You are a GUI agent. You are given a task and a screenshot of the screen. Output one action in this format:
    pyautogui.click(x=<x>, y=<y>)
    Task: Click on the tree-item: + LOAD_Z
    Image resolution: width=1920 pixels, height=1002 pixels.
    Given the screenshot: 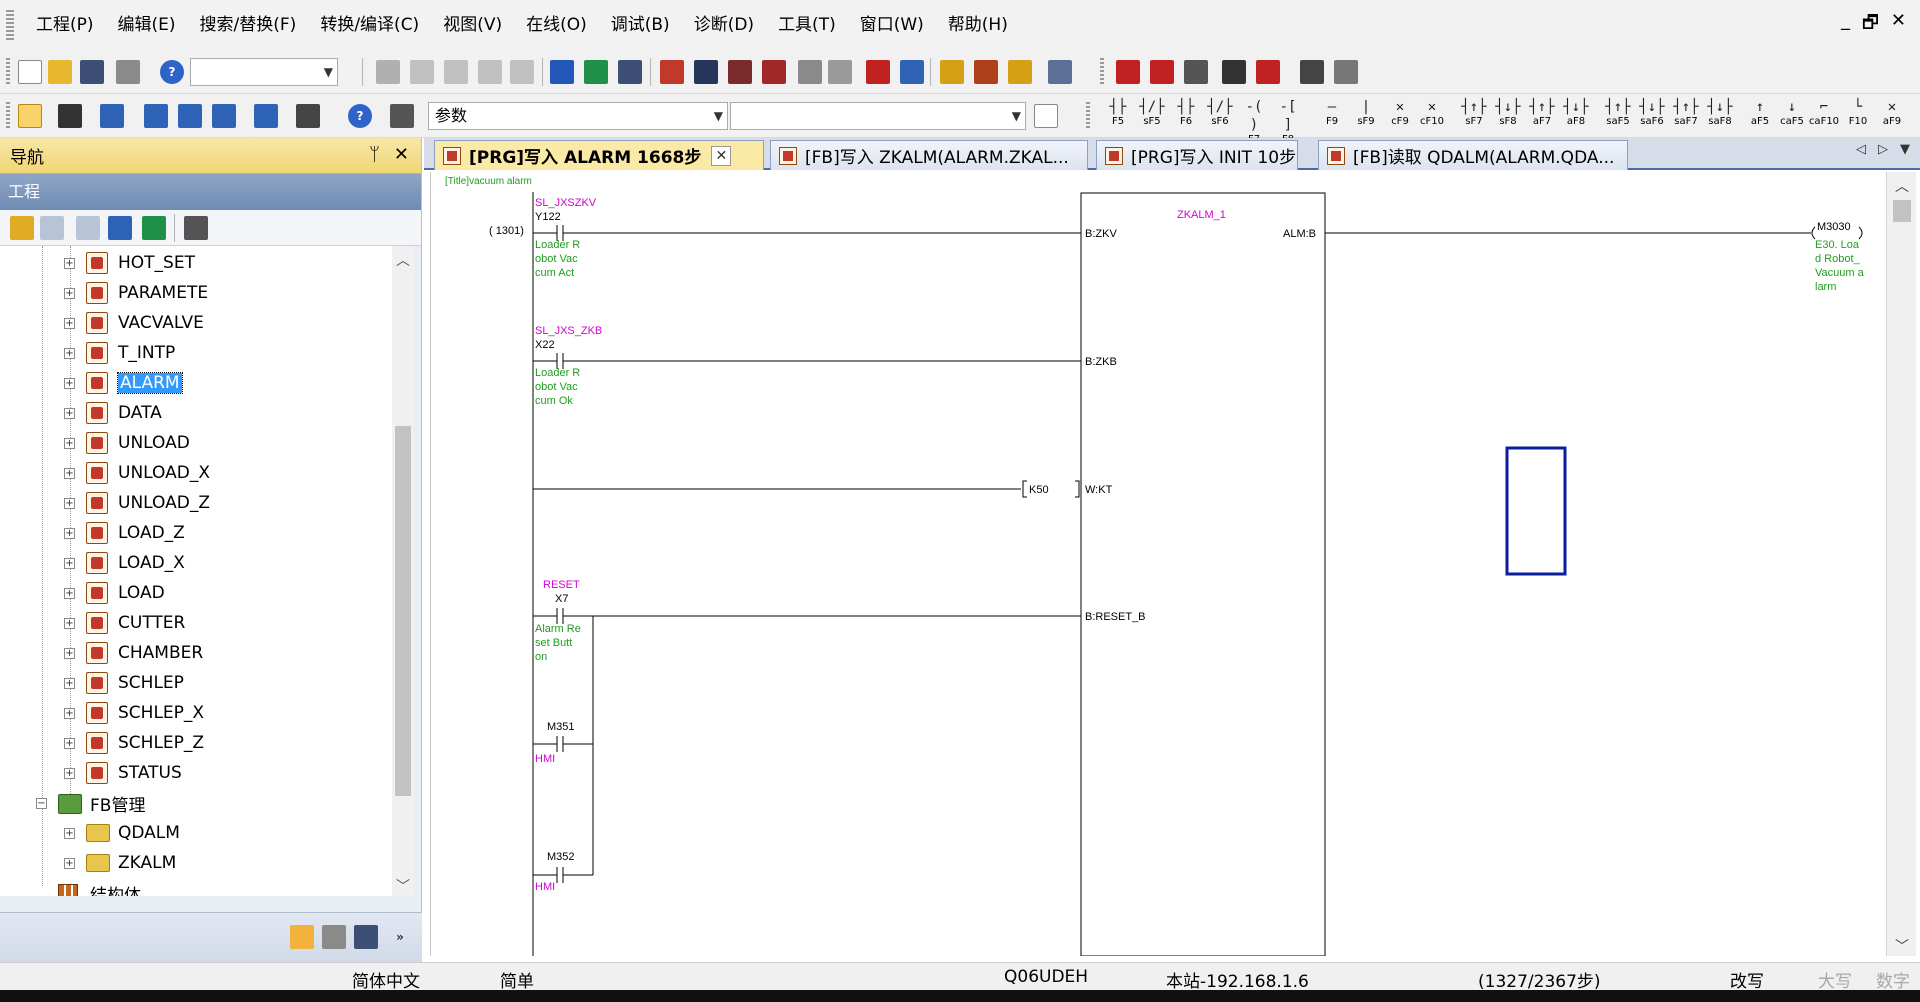 What is the action you would take?
    pyautogui.click(x=195, y=533)
    